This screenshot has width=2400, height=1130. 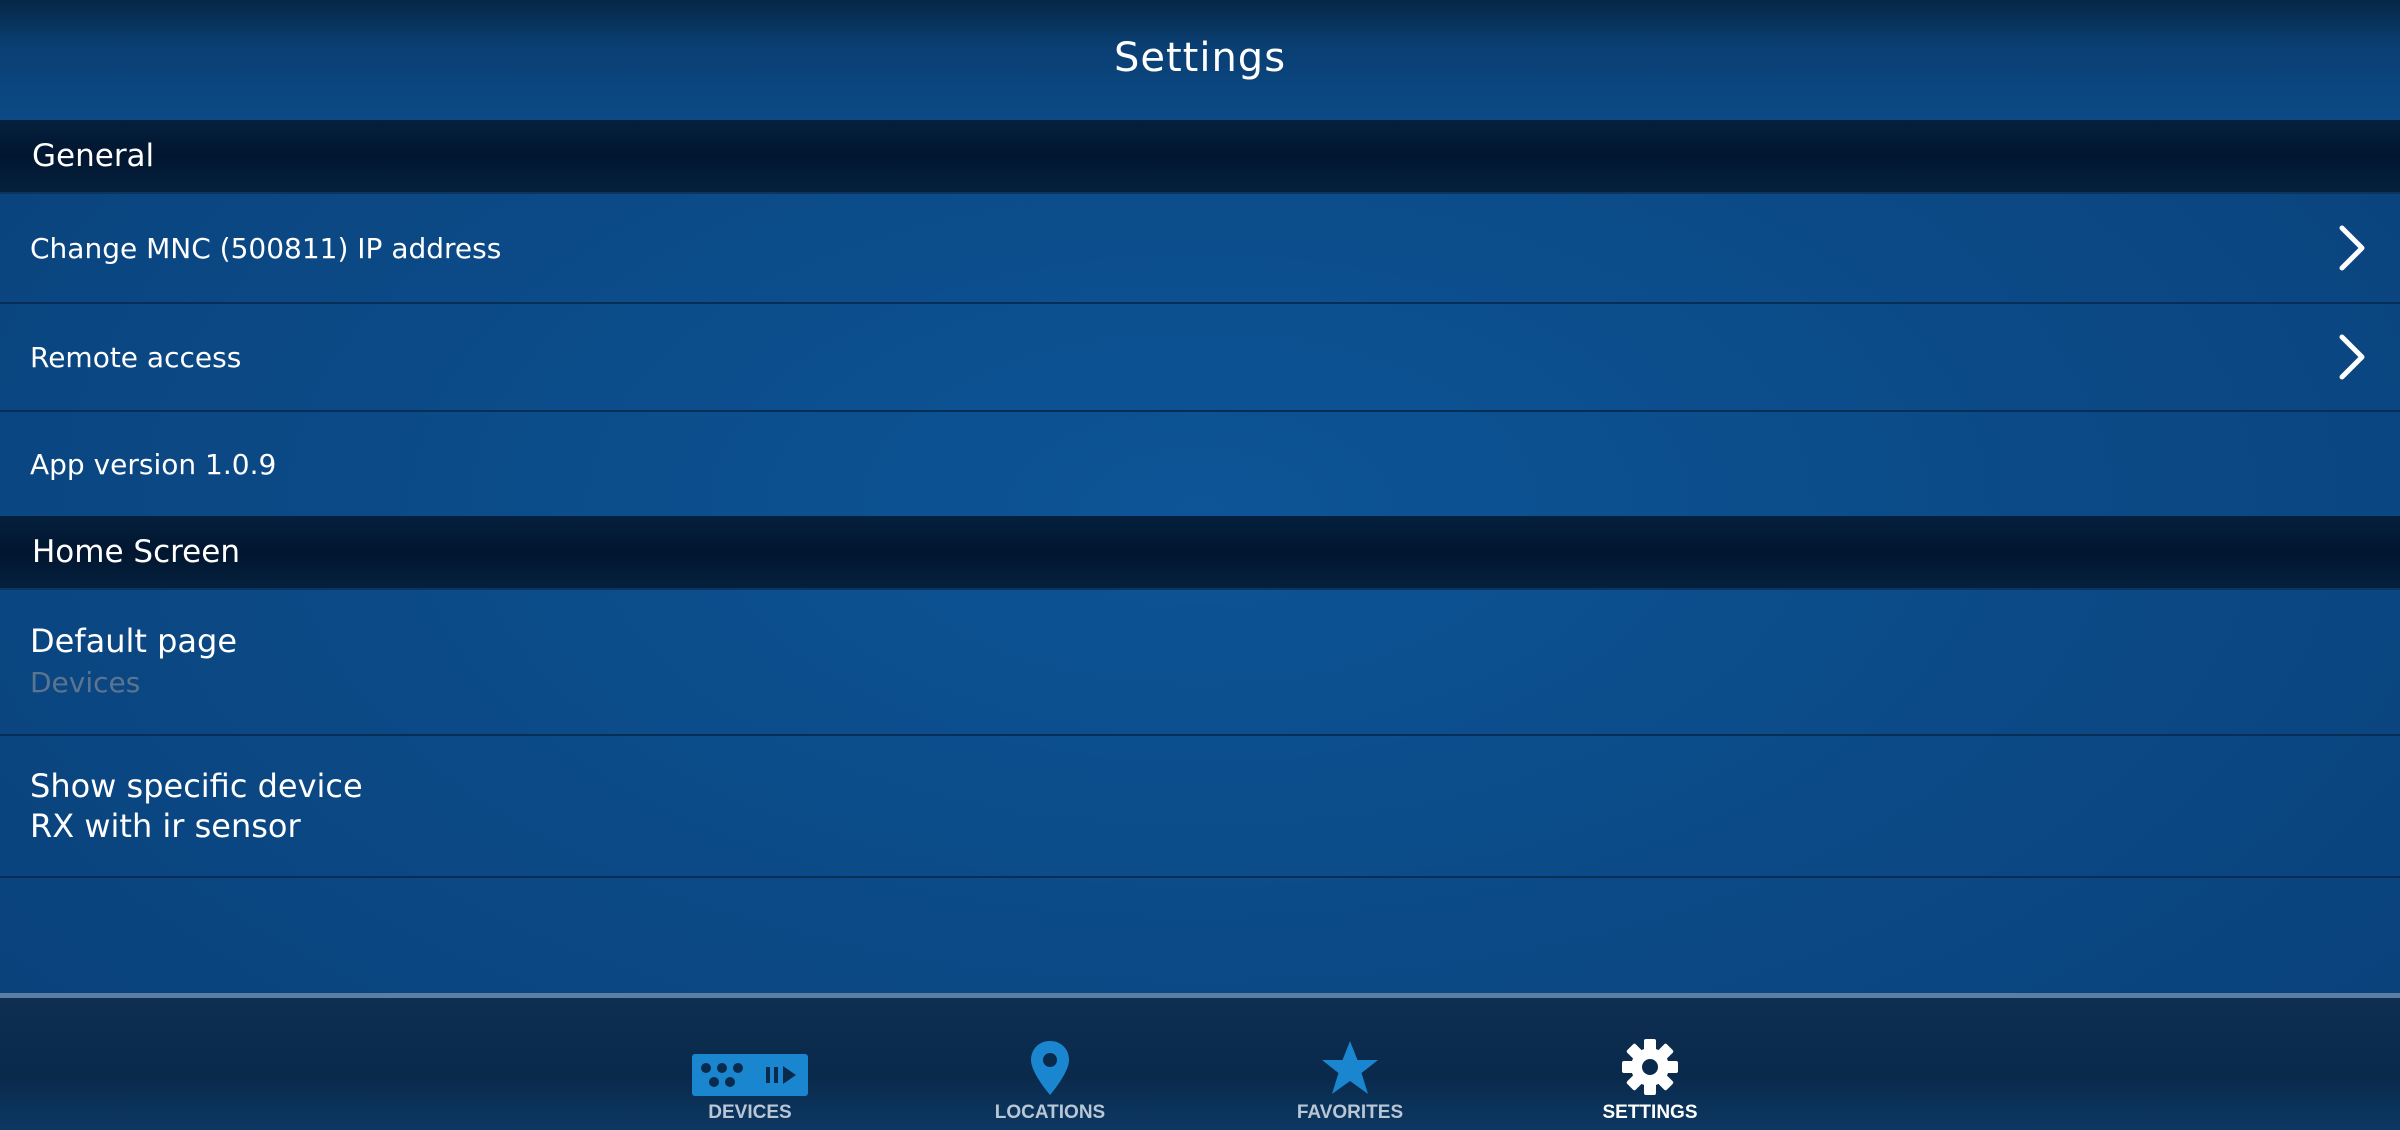 What do you see at coordinates (1350, 1067) in the screenshot?
I see `star-icon` at bounding box center [1350, 1067].